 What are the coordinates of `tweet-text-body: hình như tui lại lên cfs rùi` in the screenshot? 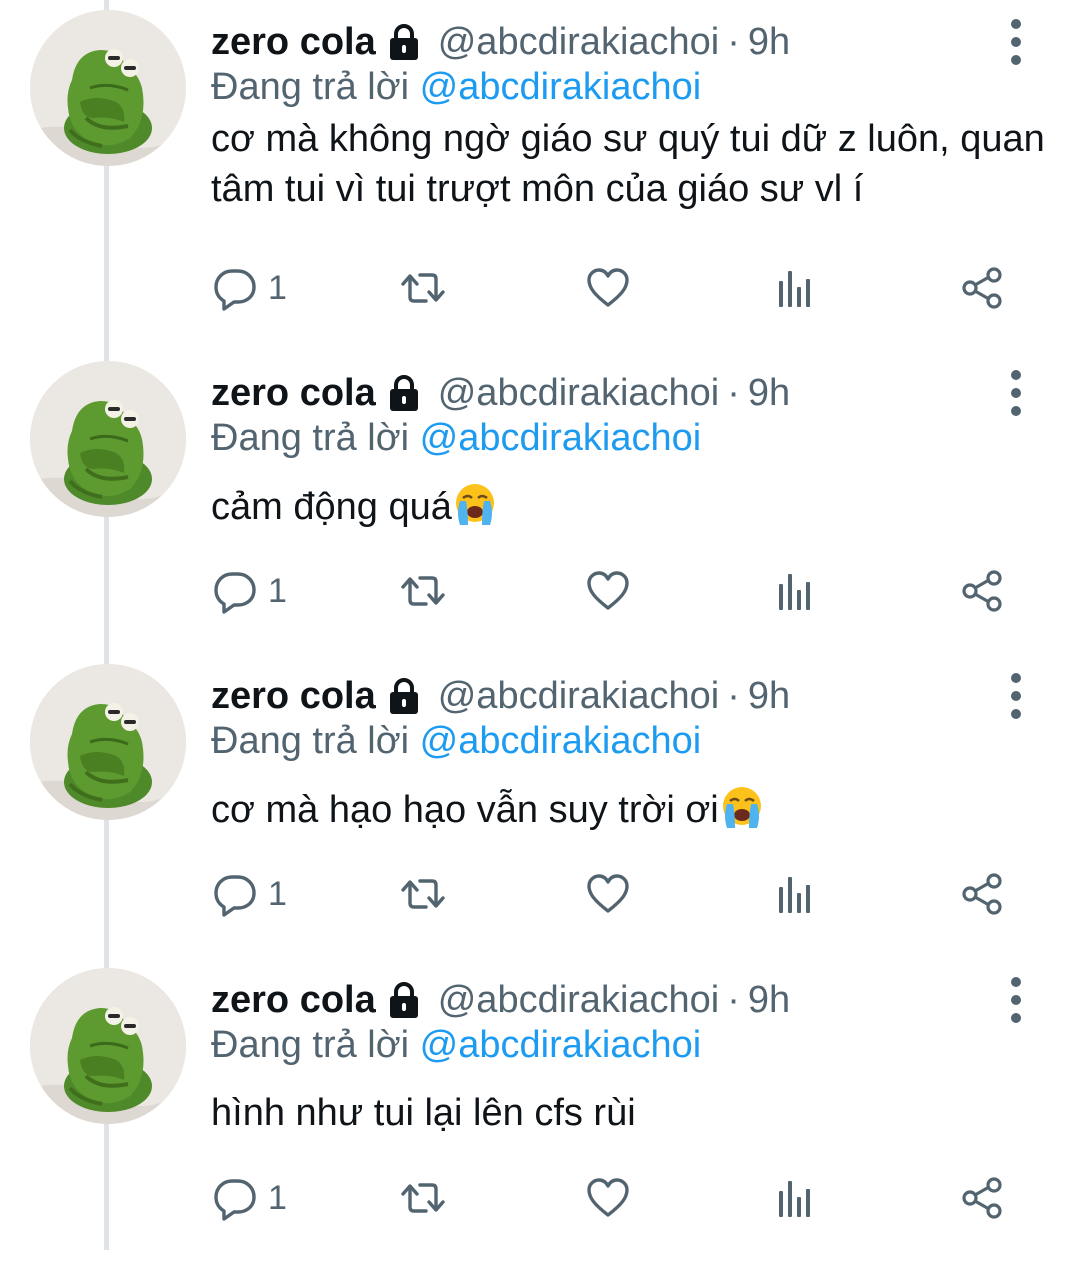 It's located at (423, 1113).